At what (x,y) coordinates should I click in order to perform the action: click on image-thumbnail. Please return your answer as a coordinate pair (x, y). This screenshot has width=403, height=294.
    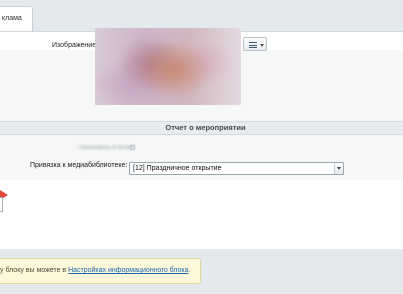
    Looking at the image, I should click on (168, 66).